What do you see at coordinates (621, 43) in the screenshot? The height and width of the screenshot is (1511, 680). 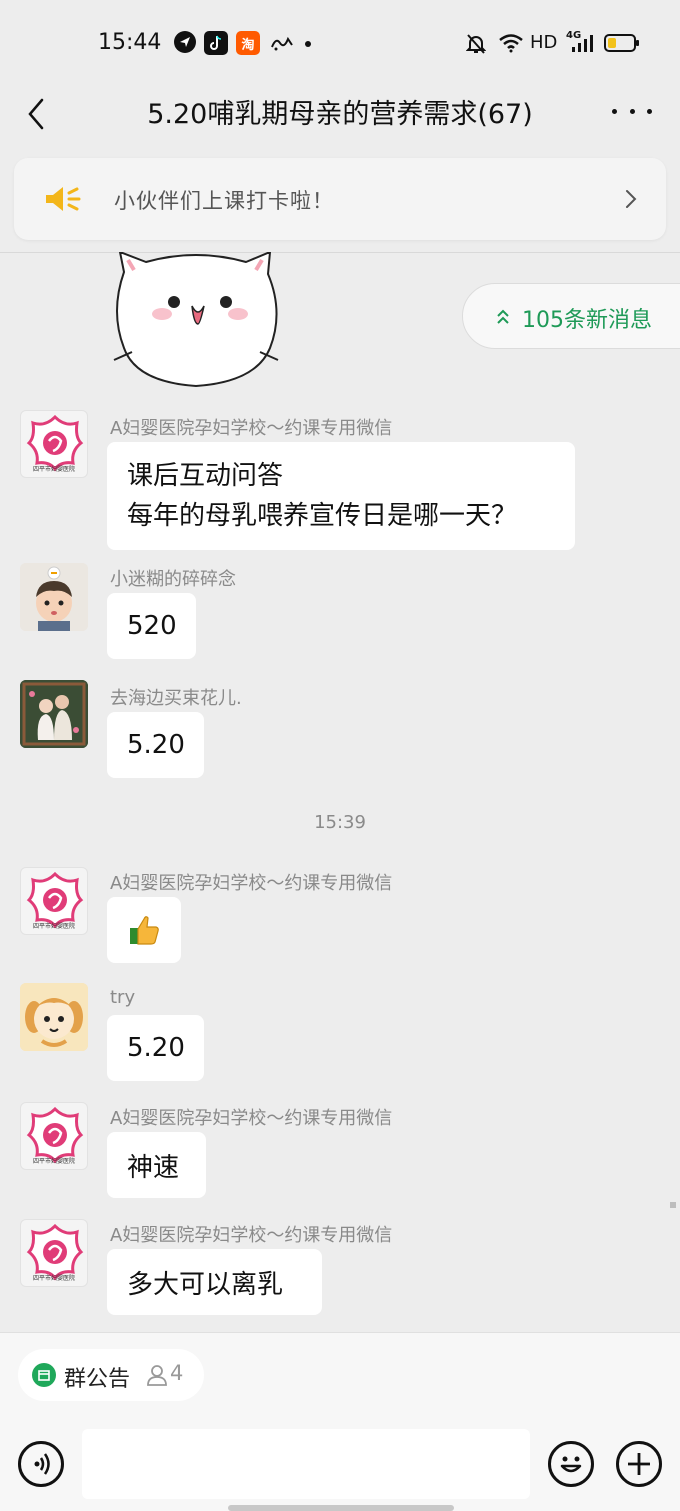 I see `battery-icon` at bounding box center [621, 43].